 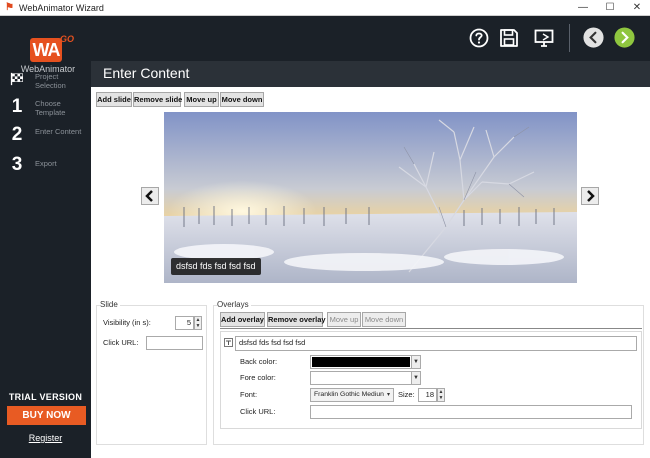 I want to click on font-select: Franklin Gothic Mediun ▾, so click(x=352, y=395).